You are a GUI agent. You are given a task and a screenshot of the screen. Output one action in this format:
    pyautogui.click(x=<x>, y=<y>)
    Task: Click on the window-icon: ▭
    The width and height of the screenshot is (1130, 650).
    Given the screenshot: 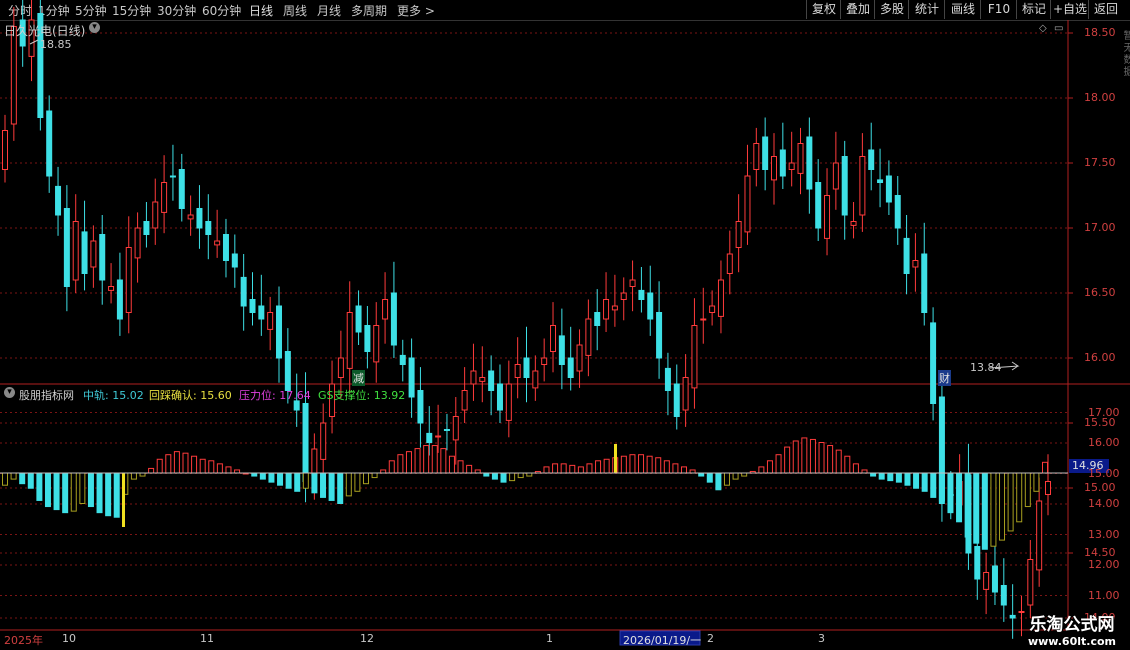 What is the action you would take?
    pyautogui.click(x=1058, y=28)
    